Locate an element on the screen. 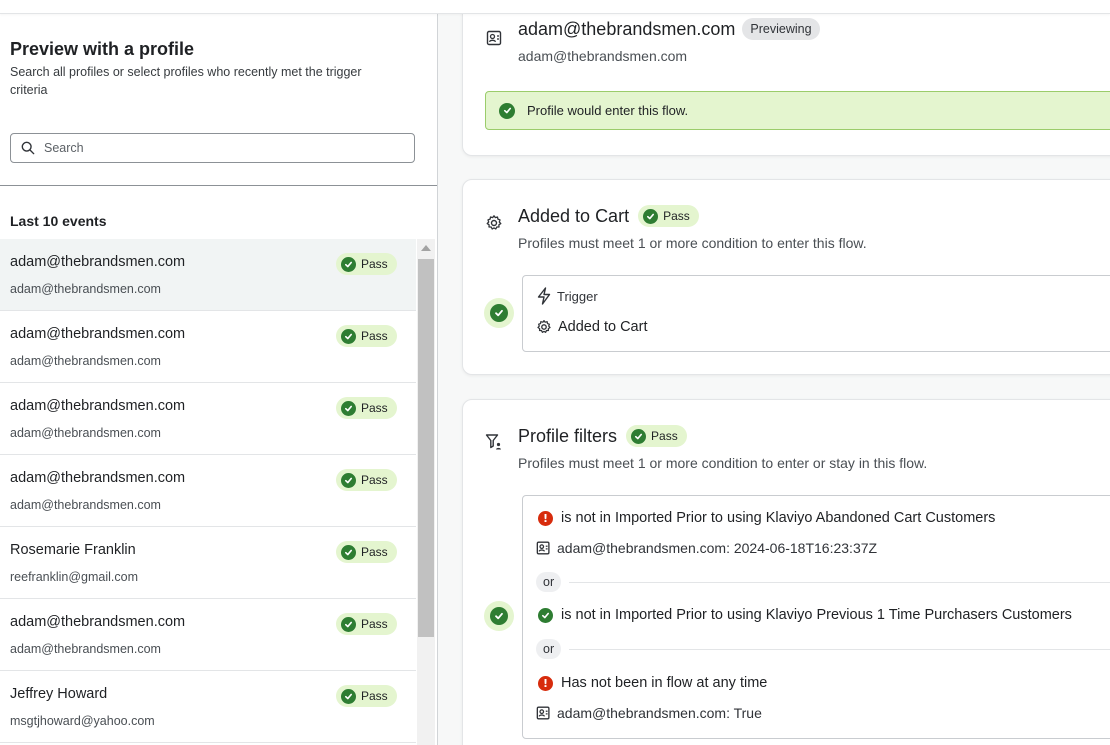  filter-profile-icon is located at coordinates (493, 442).